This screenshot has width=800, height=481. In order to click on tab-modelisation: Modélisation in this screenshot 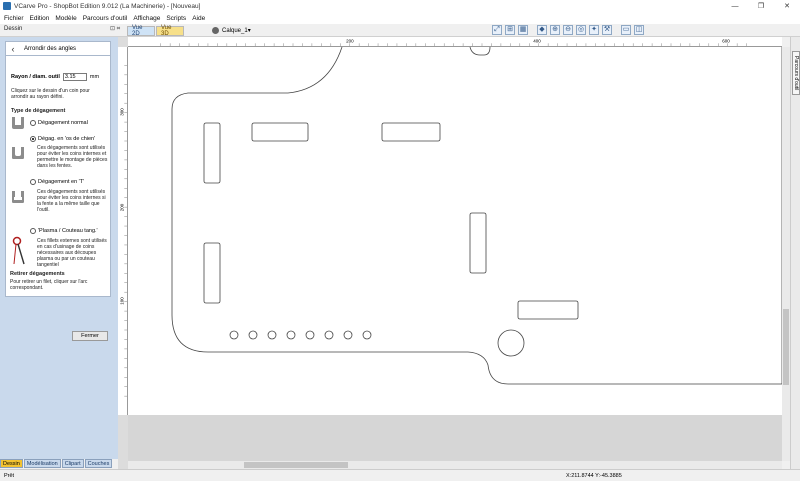, I will do `click(42, 463)`.